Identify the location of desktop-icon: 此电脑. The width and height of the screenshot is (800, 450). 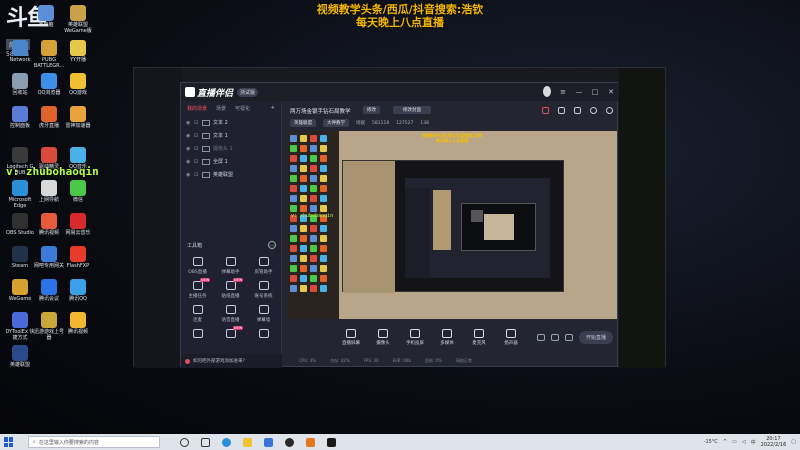
(46, 16).